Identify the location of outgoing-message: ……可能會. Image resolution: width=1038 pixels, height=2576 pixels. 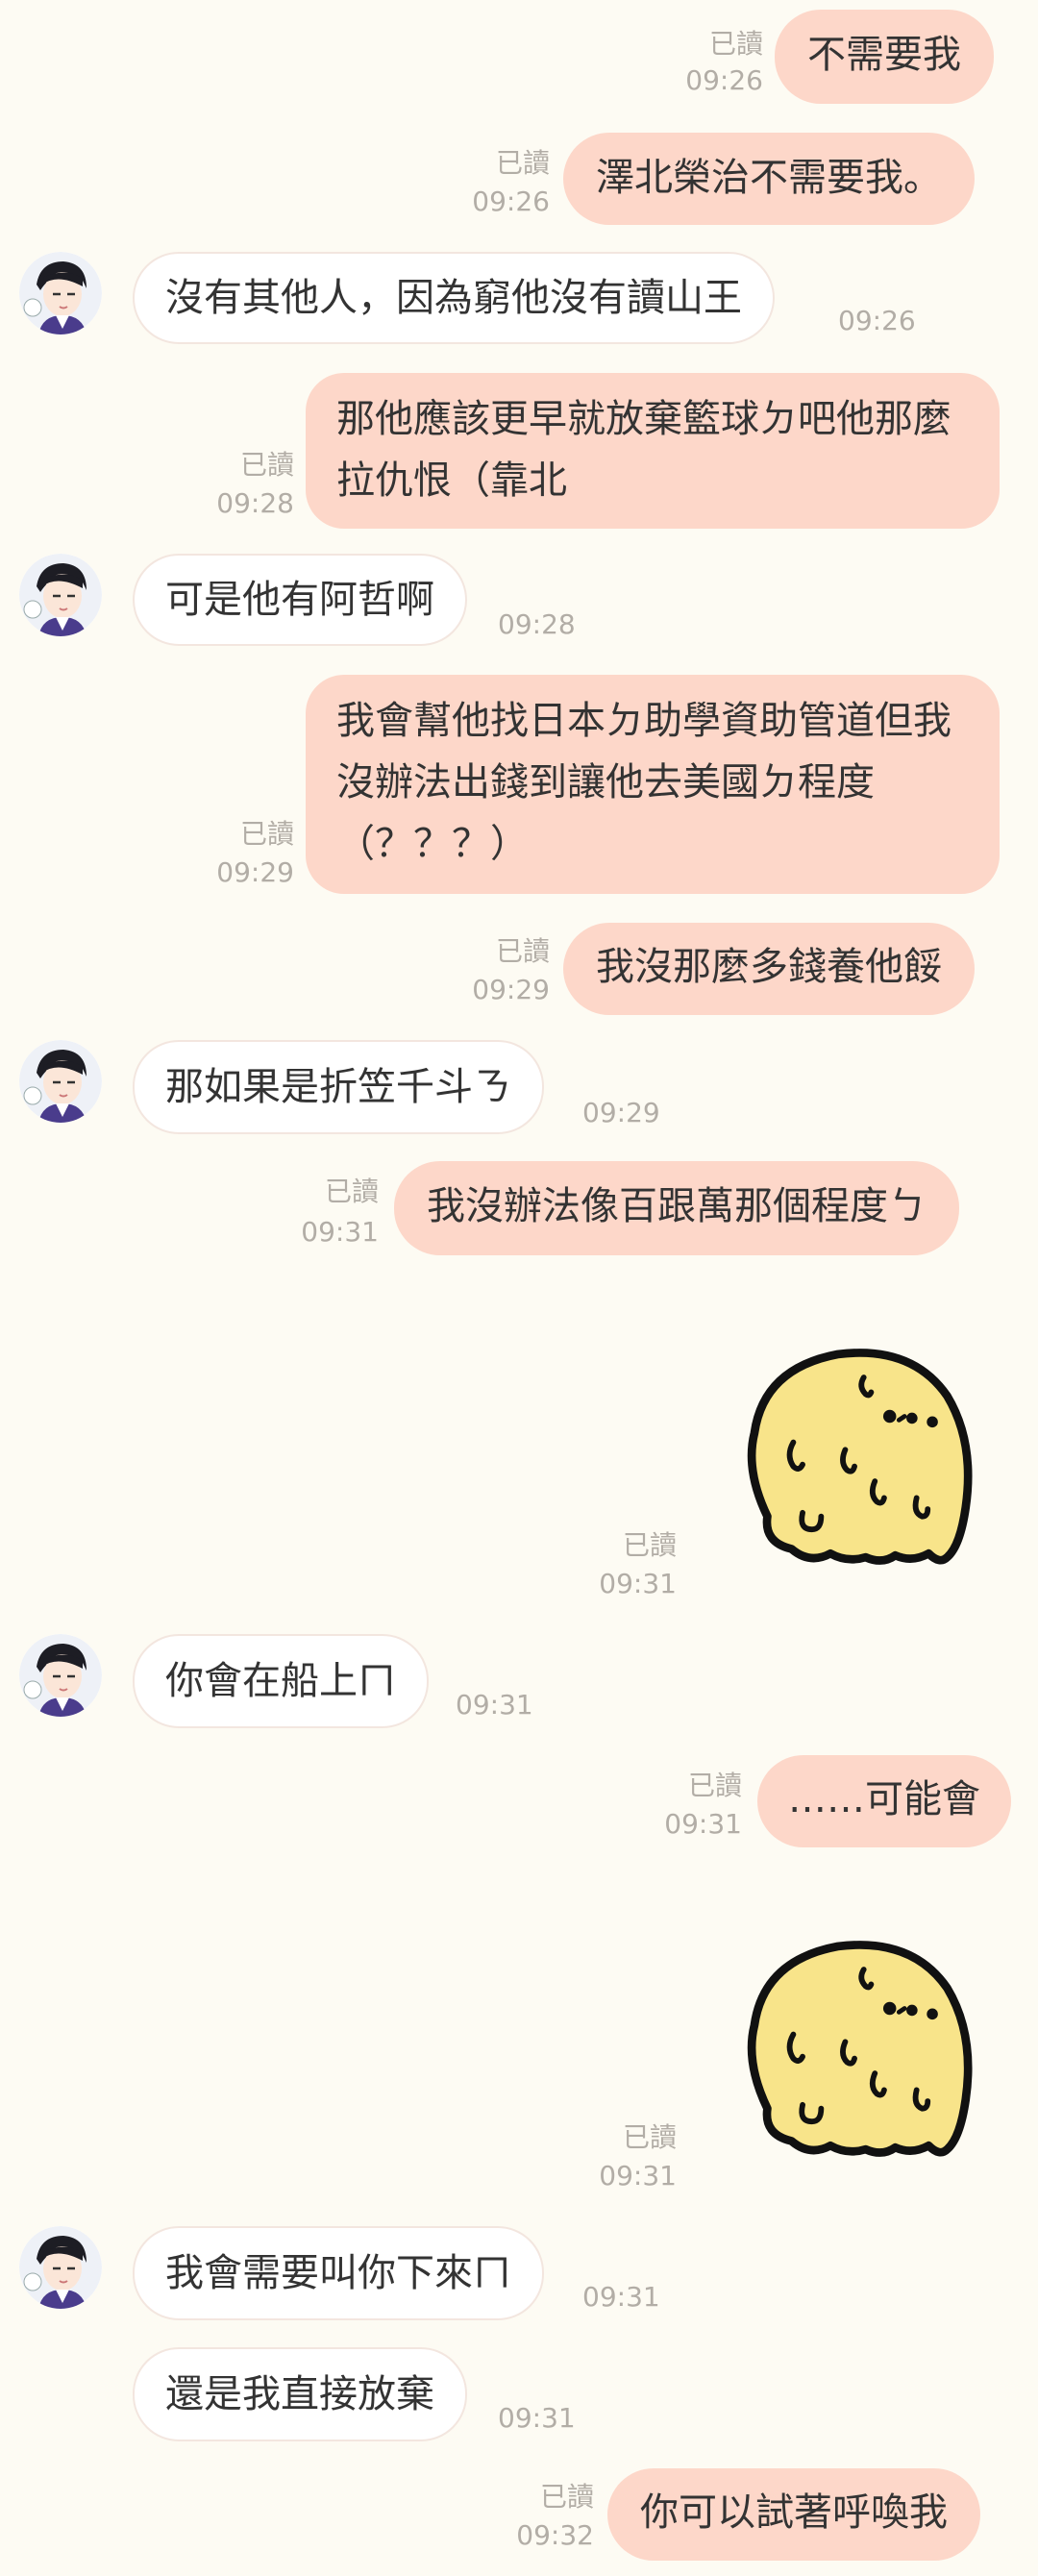
(884, 1801).